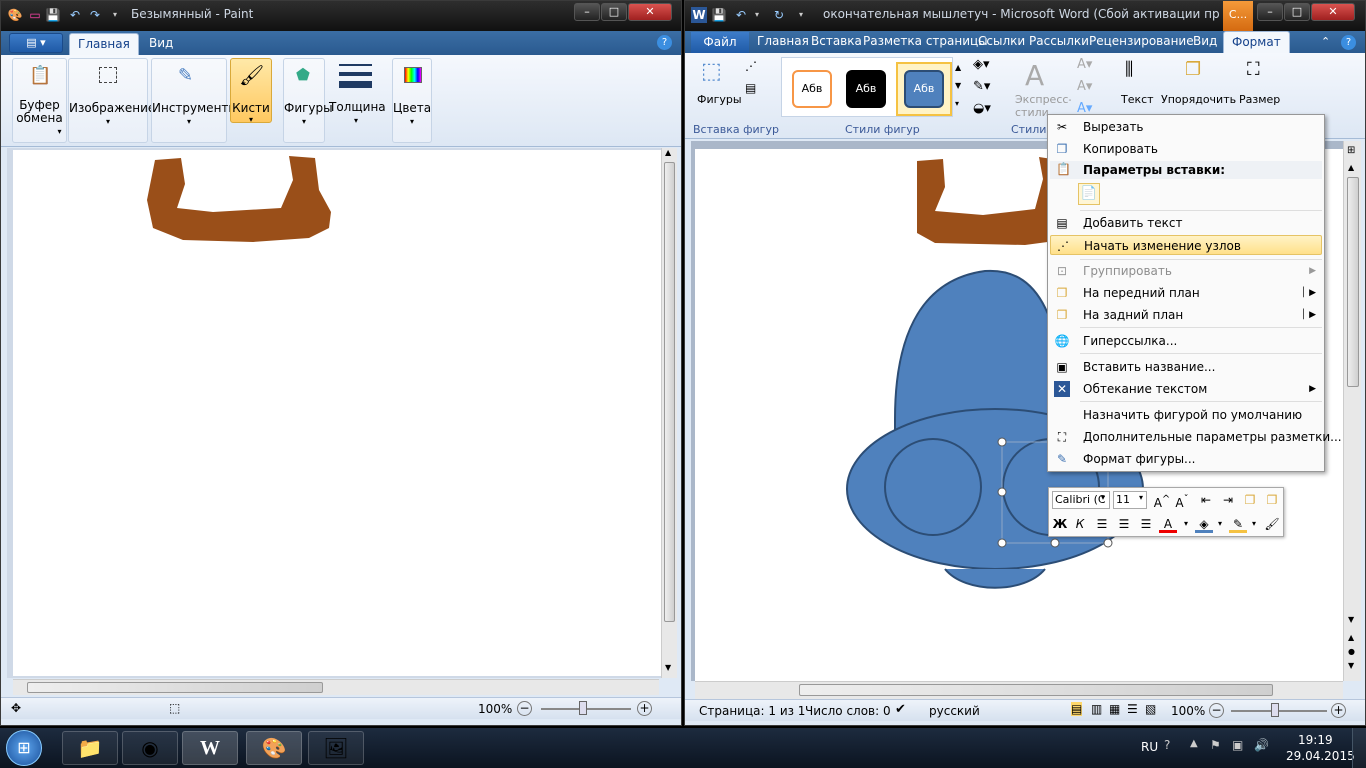  What do you see at coordinates (1351, 150) in the screenshot?
I see `ruler-toggle-icon: ⊞` at bounding box center [1351, 150].